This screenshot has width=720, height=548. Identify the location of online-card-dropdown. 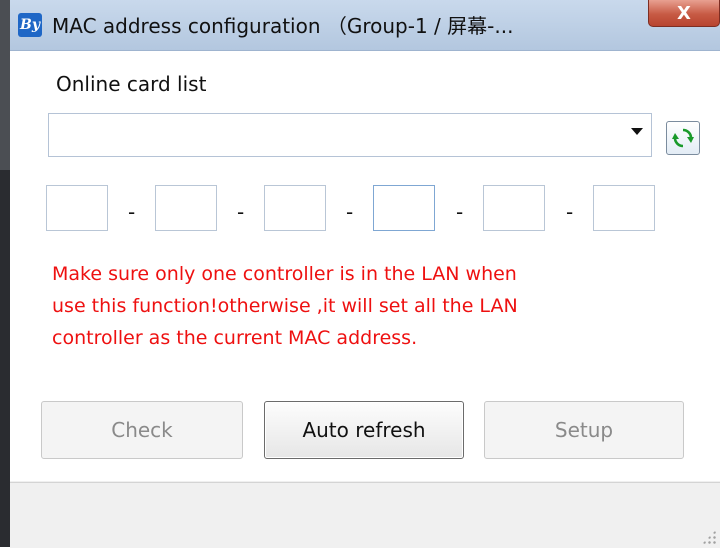
(350, 135).